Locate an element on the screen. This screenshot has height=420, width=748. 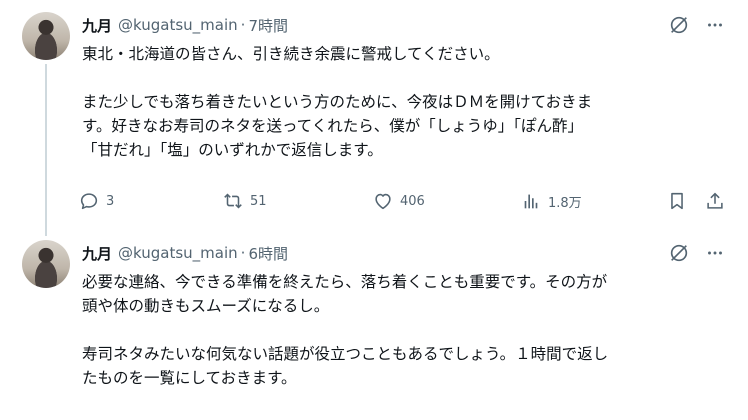
tweet-line: す。好きなお寿司のネタを送ってくれたら、僕が「しょうゆ」「ぽん酢」 is located at coordinates (332, 126).